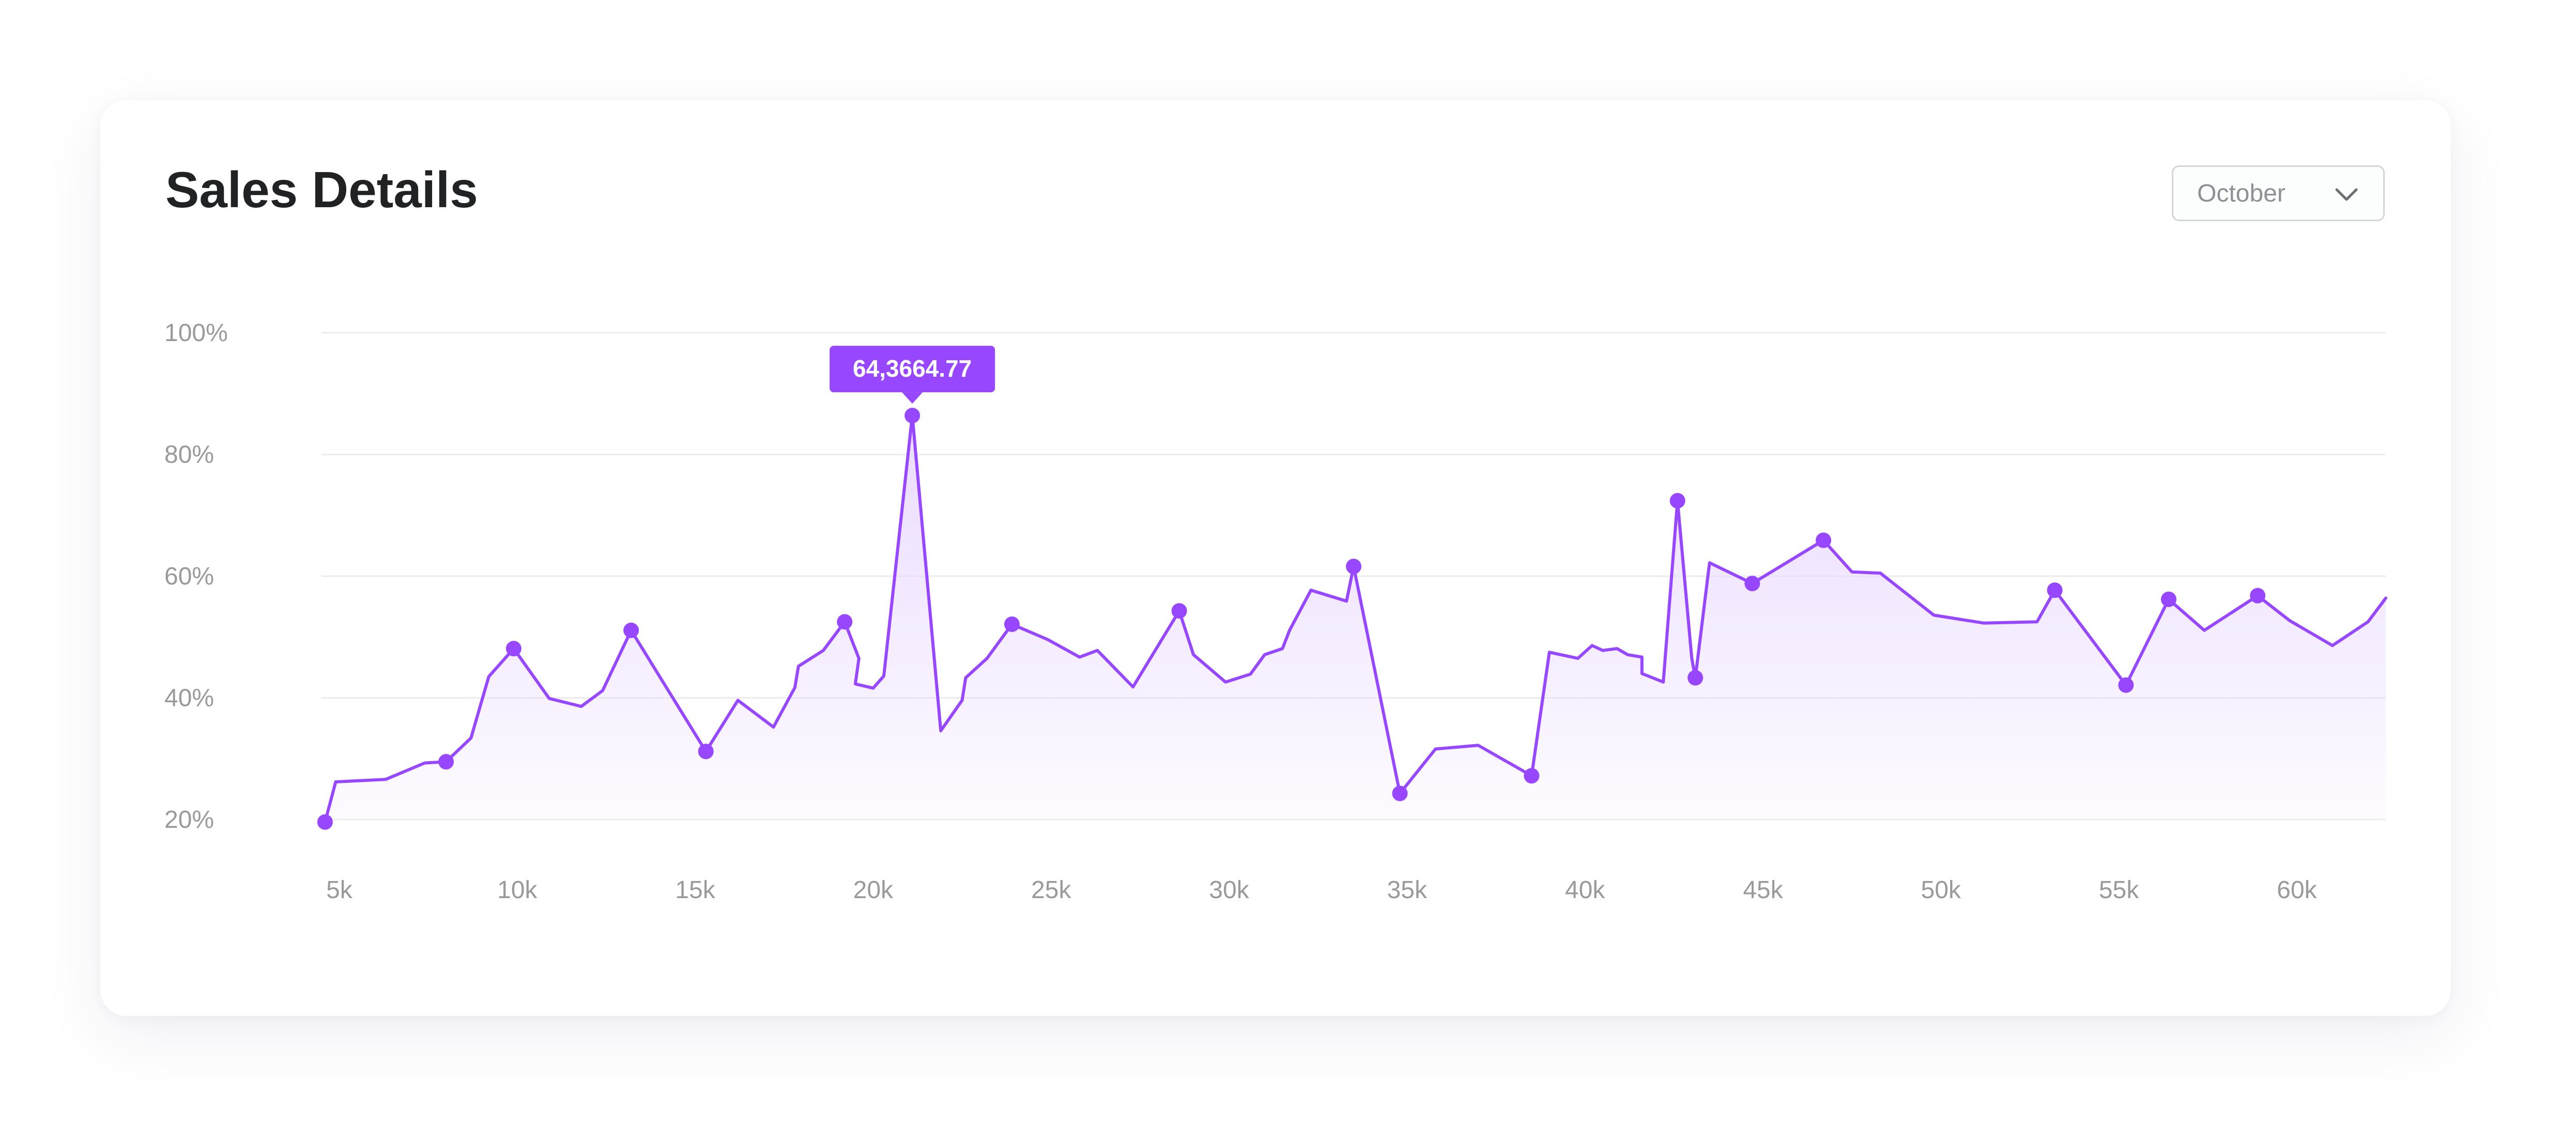 This screenshot has height=1141, width=2576. Describe the element at coordinates (912, 368) in the screenshot. I see `tooltip-label: 64,3664.77` at that location.